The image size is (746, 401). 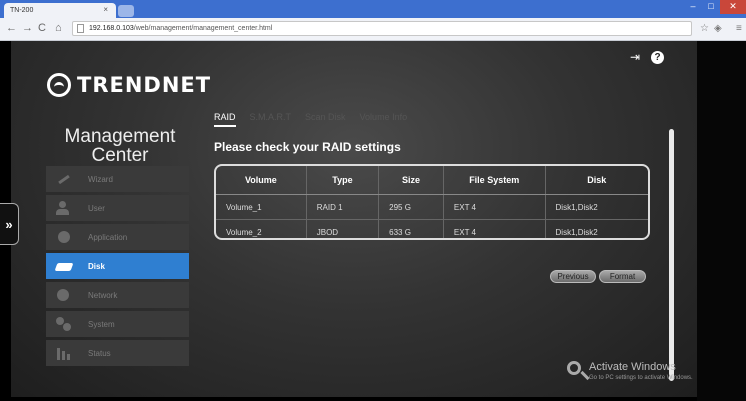 What do you see at coordinates (65, 295) in the screenshot?
I see `network-icon` at bounding box center [65, 295].